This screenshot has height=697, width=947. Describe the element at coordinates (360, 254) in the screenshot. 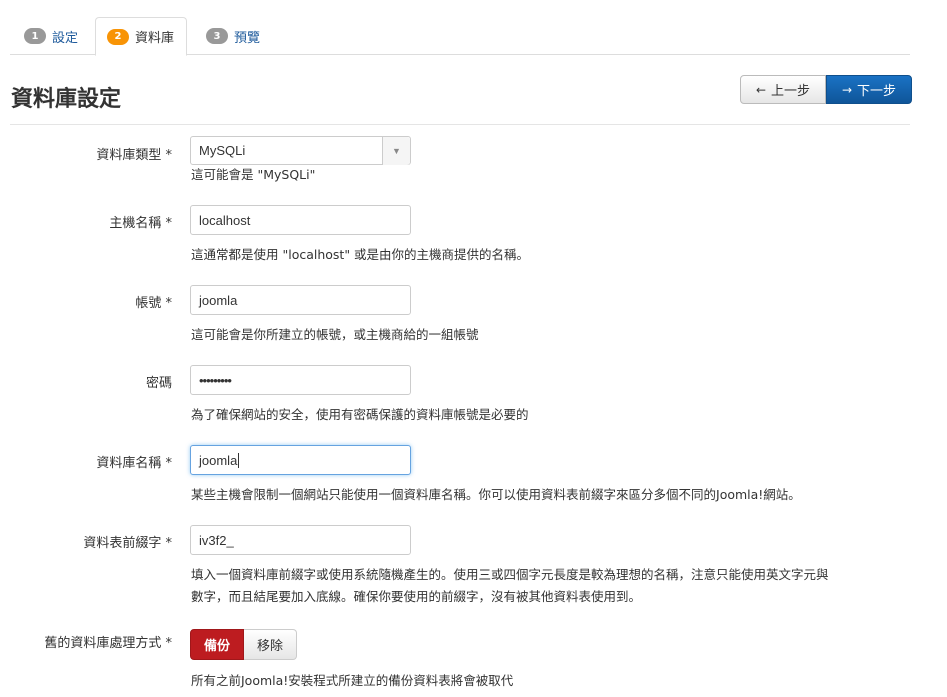

I see `host-help: 這通常都是使用 "localhost" 或是由你的主機商提供的名稱。` at that location.